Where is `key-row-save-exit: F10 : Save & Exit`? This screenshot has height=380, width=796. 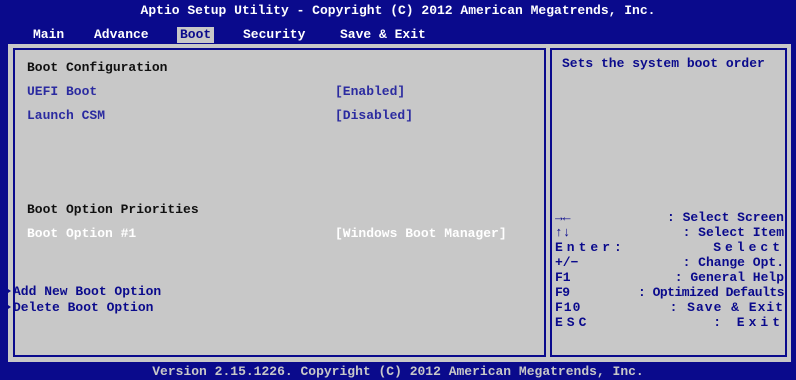 key-row-save-exit: F10 : Save & Exit is located at coordinates (669, 307).